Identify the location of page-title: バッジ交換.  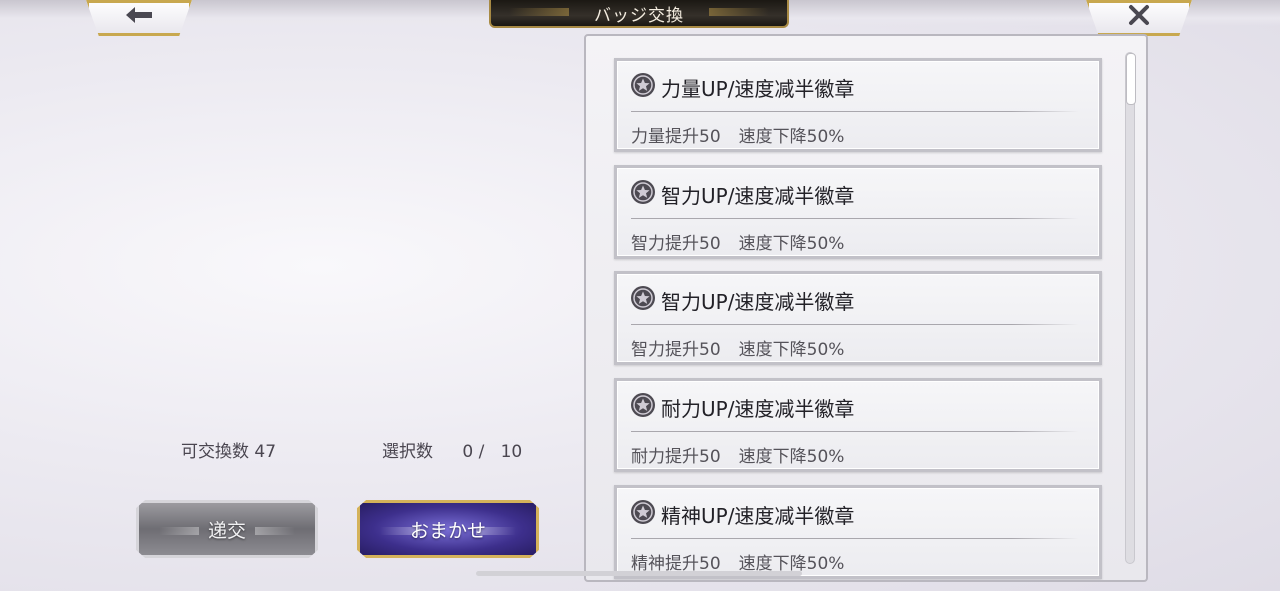
(639, 14).